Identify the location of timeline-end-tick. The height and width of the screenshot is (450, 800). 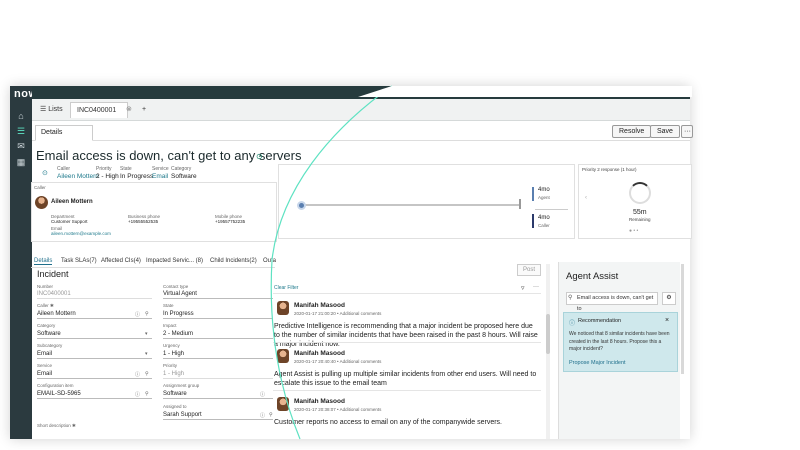
(520, 204).